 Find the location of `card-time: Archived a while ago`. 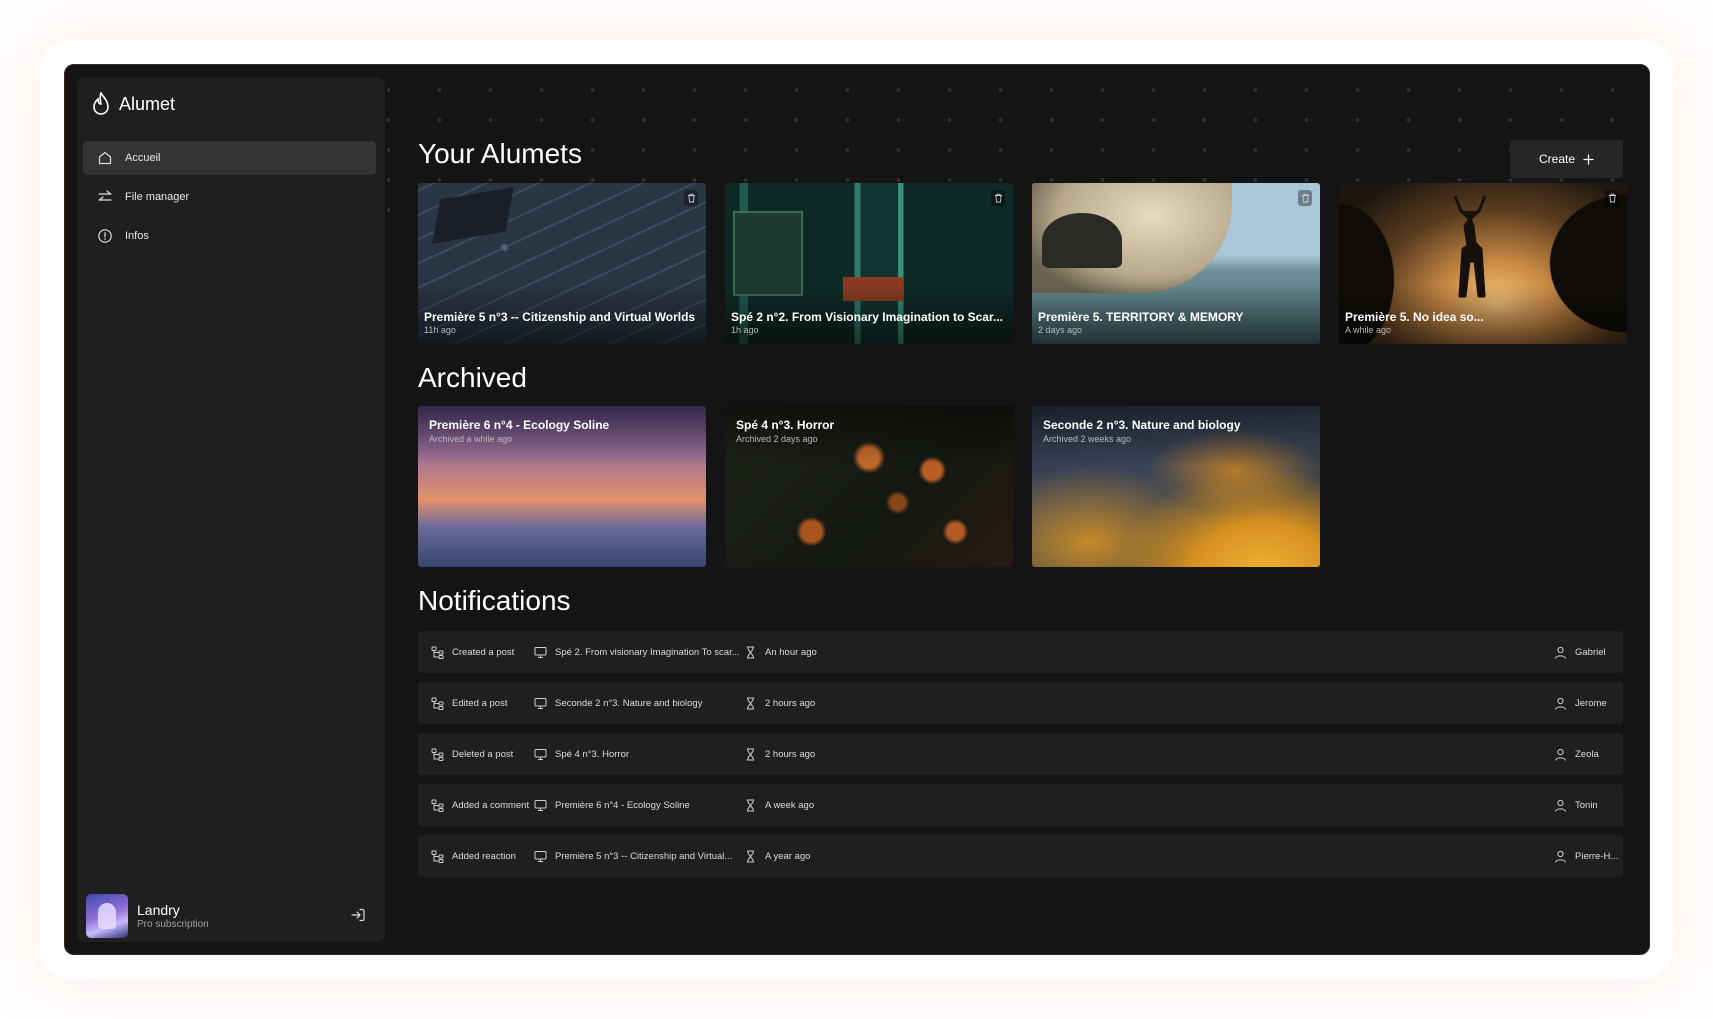

card-time: Archived a while ago is located at coordinates (471, 439).